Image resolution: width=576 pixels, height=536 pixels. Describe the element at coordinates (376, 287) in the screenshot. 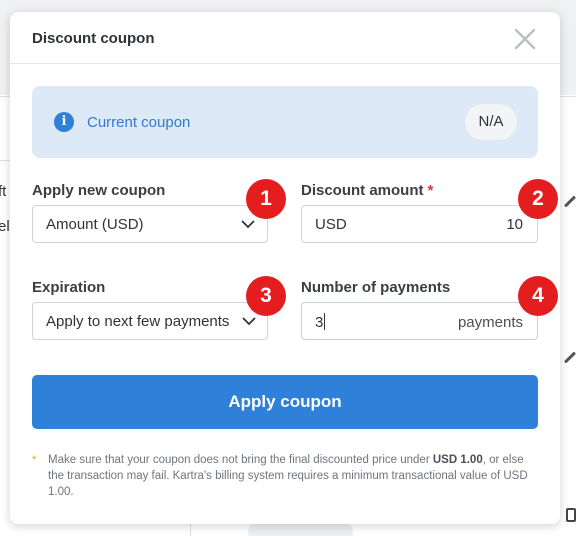

I see `number-of-payments-label: Number of payments` at that location.